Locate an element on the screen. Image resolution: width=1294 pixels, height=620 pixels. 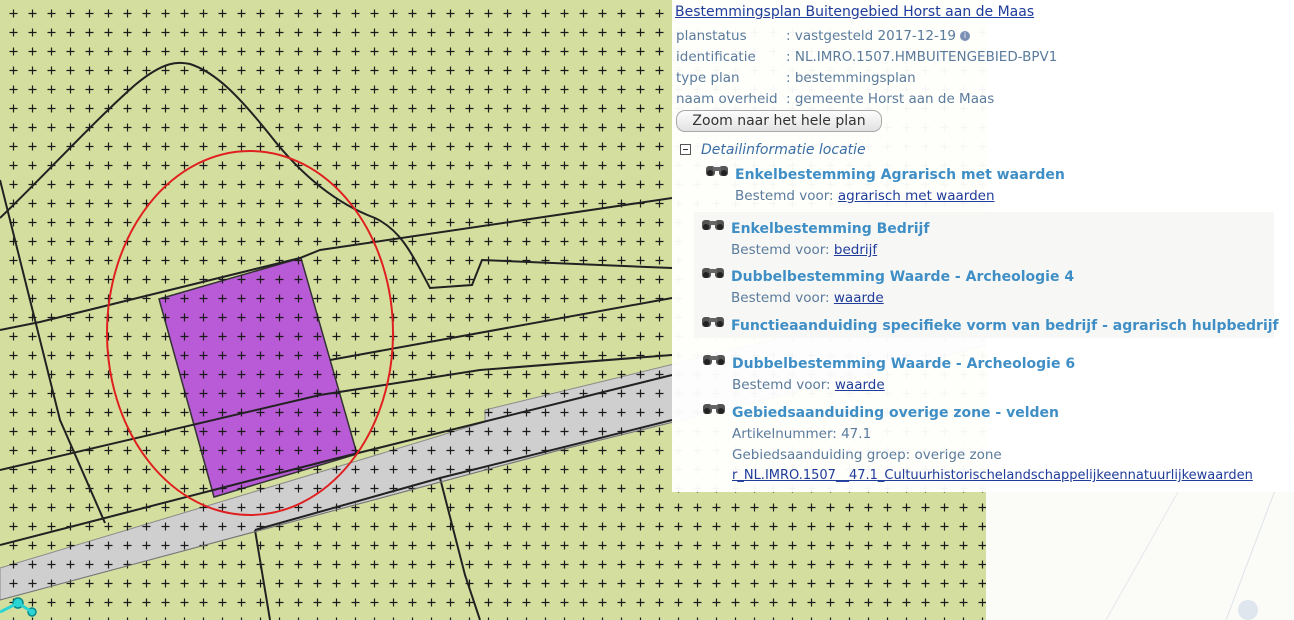
type-plan-label: type plan is located at coordinates (708, 78).